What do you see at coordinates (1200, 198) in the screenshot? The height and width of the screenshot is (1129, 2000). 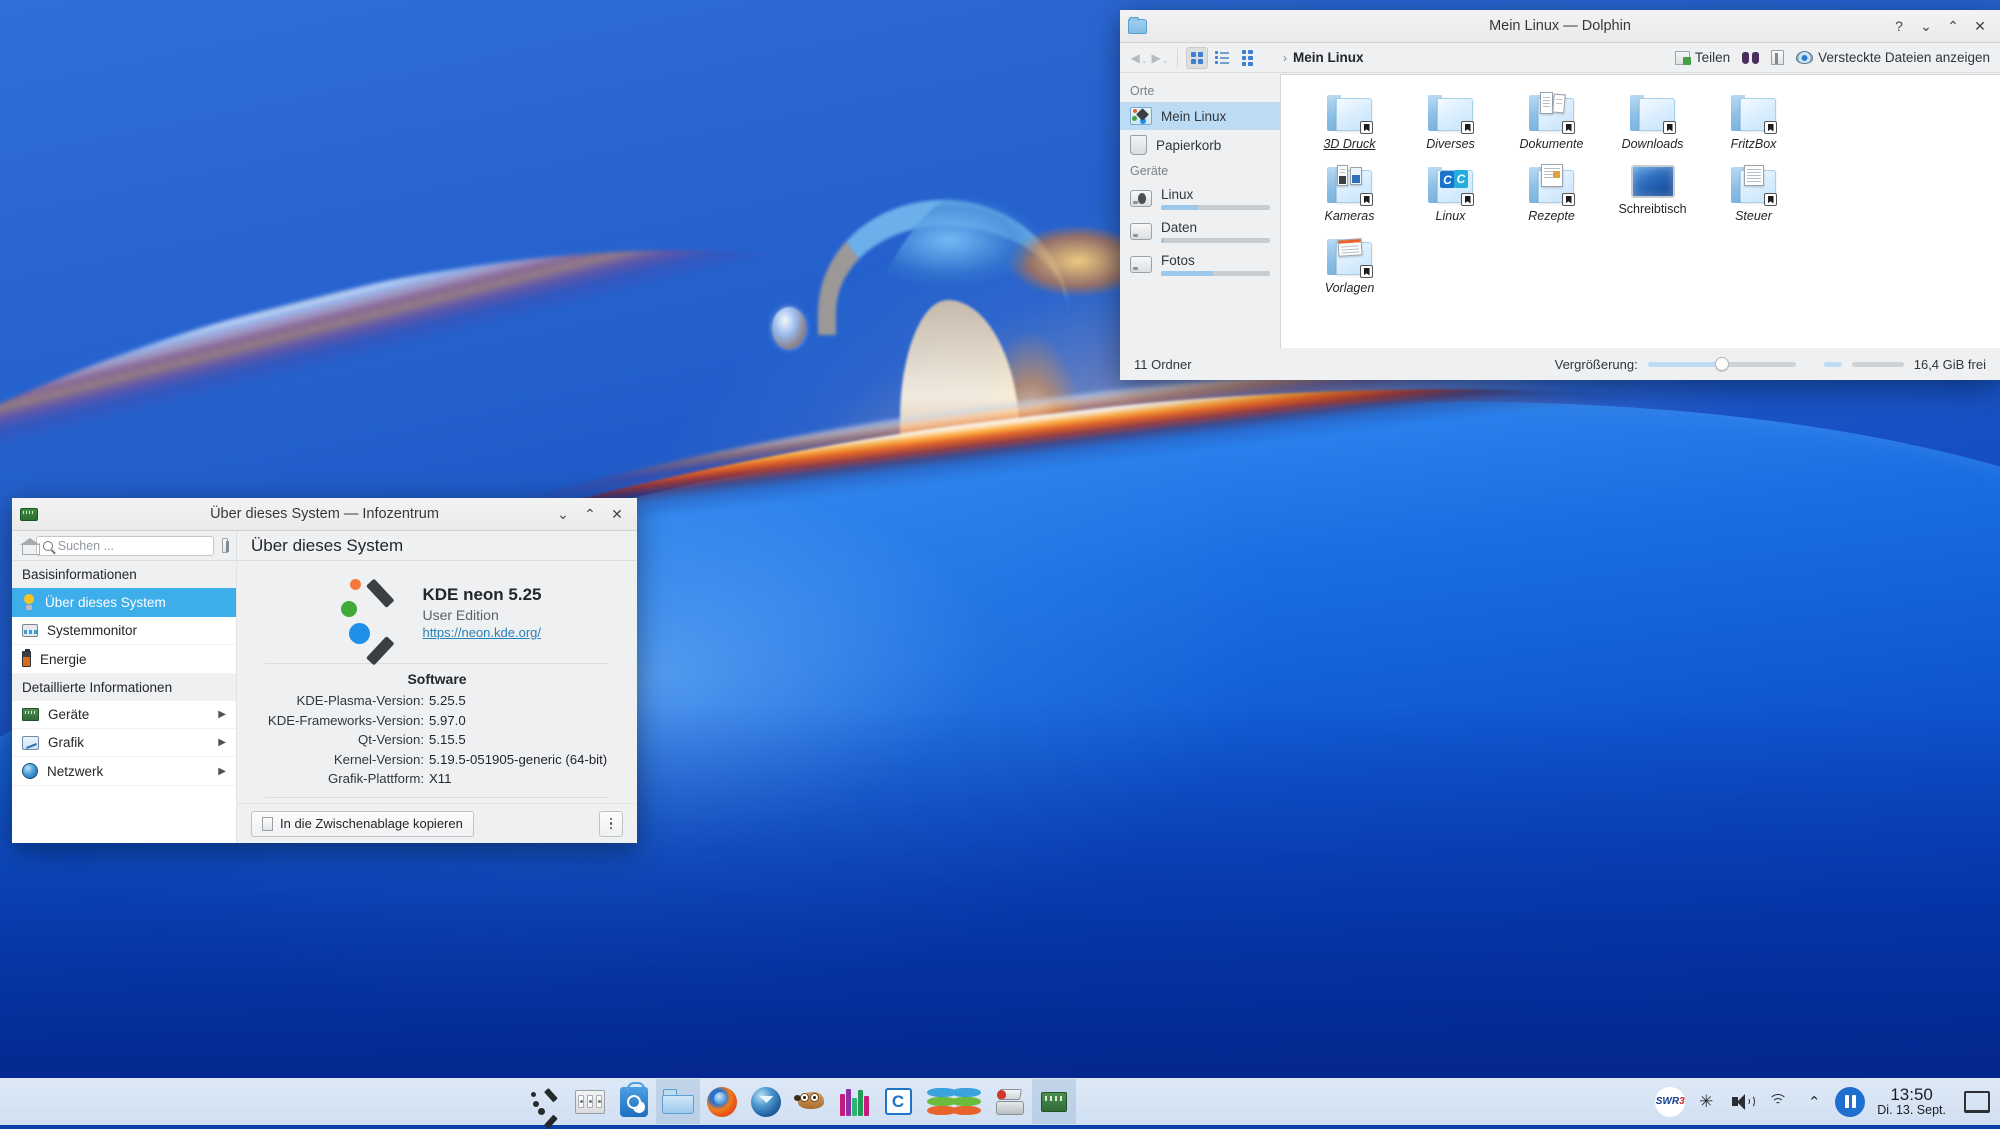 I see `device-item-linux: Linux` at bounding box center [1200, 198].